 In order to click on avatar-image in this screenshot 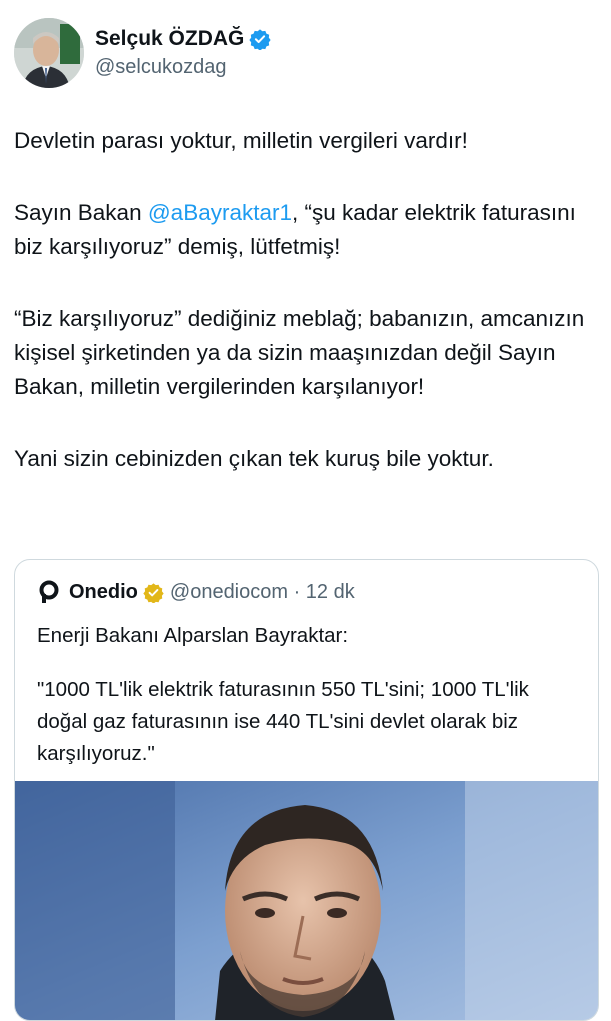, I will do `click(49, 53)`.